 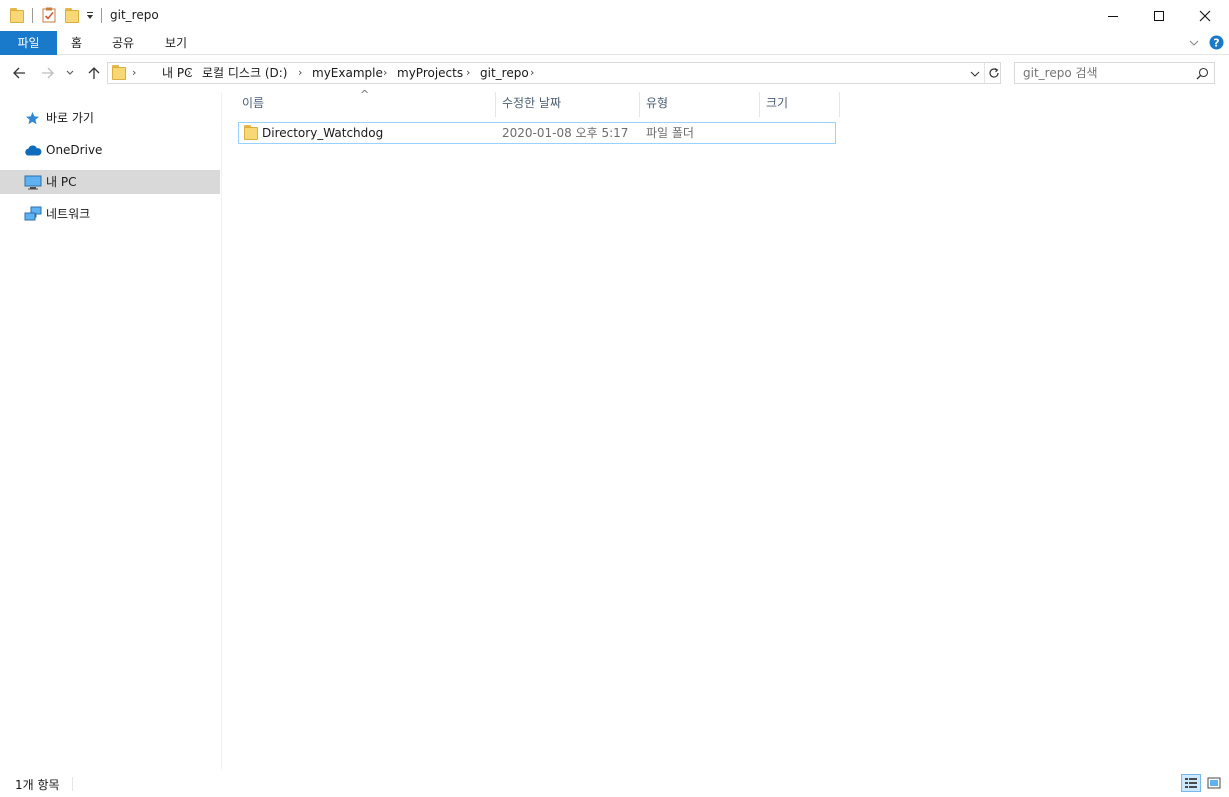 I want to click on back-button, so click(x=19, y=73).